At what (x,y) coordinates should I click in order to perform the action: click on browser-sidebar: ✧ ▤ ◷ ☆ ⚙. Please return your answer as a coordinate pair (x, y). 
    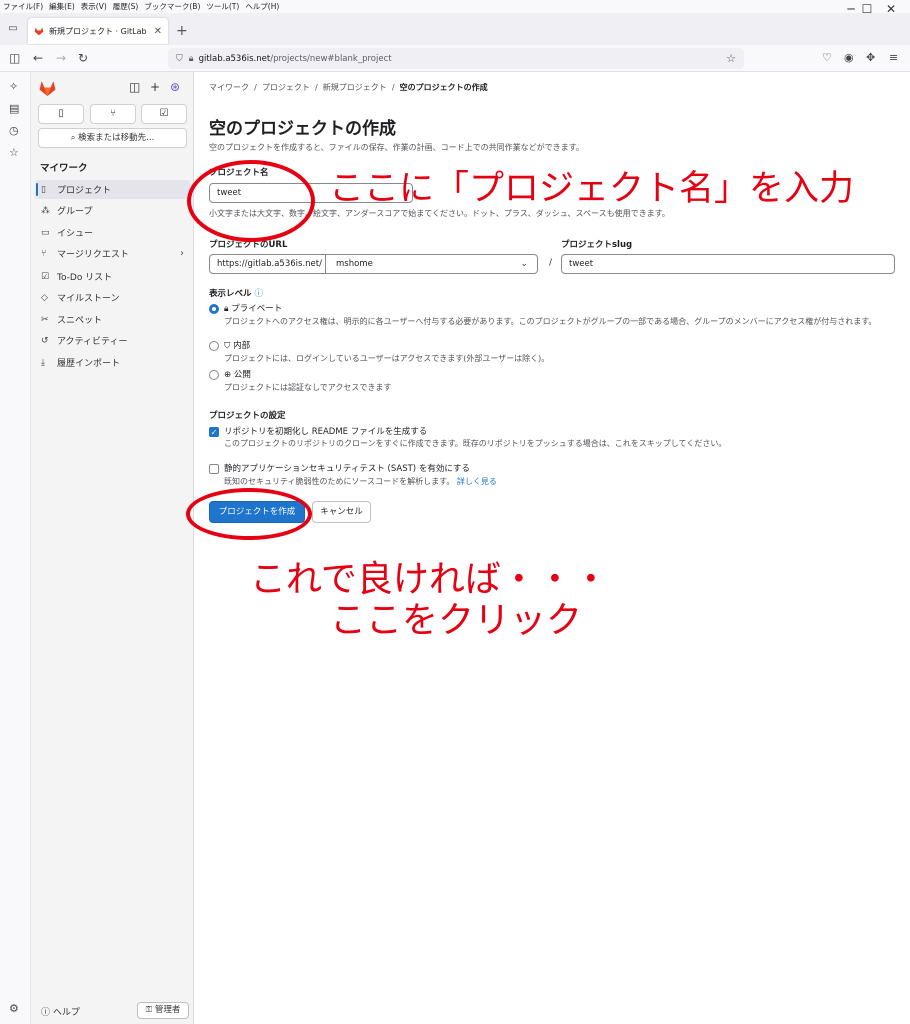
    Looking at the image, I should click on (15, 548).